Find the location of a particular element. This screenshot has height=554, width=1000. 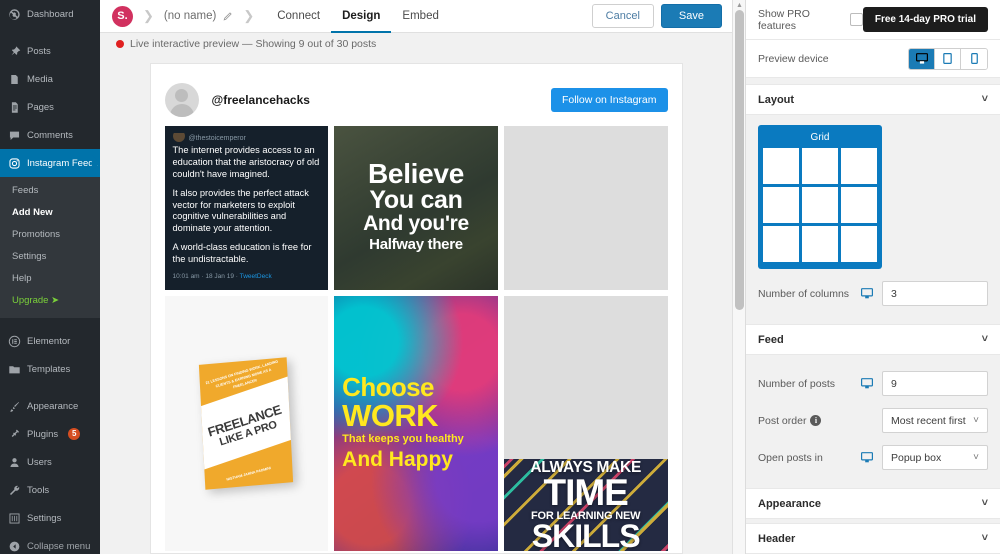

open-posts-in-label: Open posts in is located at coordinates (790, 457).